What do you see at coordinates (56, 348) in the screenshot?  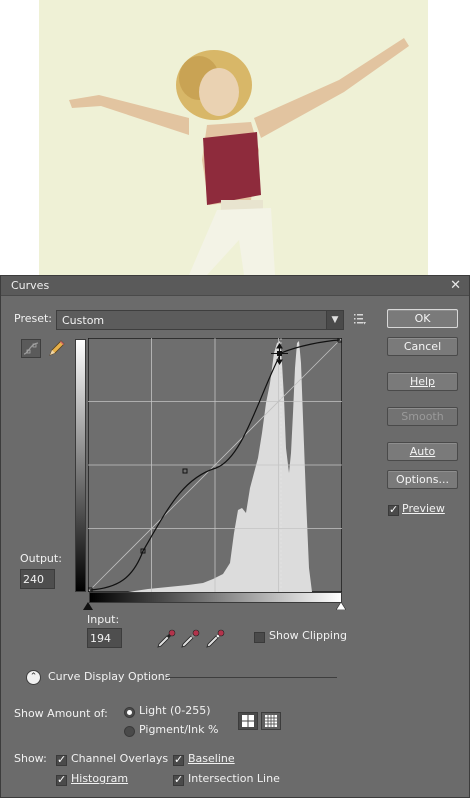 I see `pencil-icon` at bounding box center [56, 348].